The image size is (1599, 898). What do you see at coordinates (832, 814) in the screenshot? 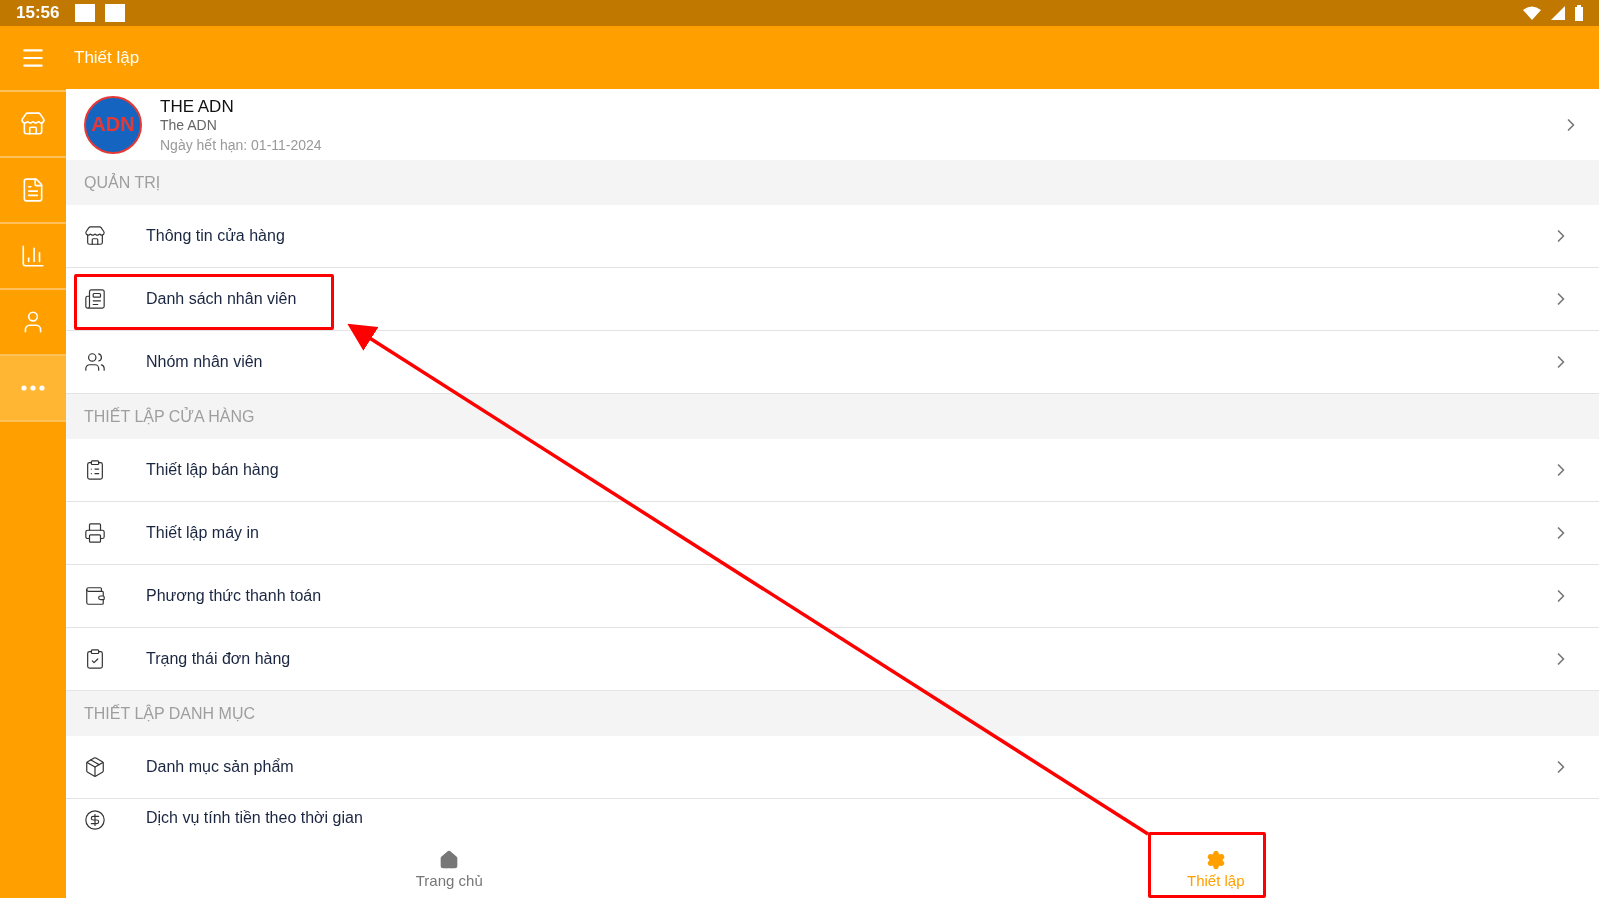
I see `settings-row: Dịch vụ tính tiền theo thời gian` at bounding box center [832, 814].